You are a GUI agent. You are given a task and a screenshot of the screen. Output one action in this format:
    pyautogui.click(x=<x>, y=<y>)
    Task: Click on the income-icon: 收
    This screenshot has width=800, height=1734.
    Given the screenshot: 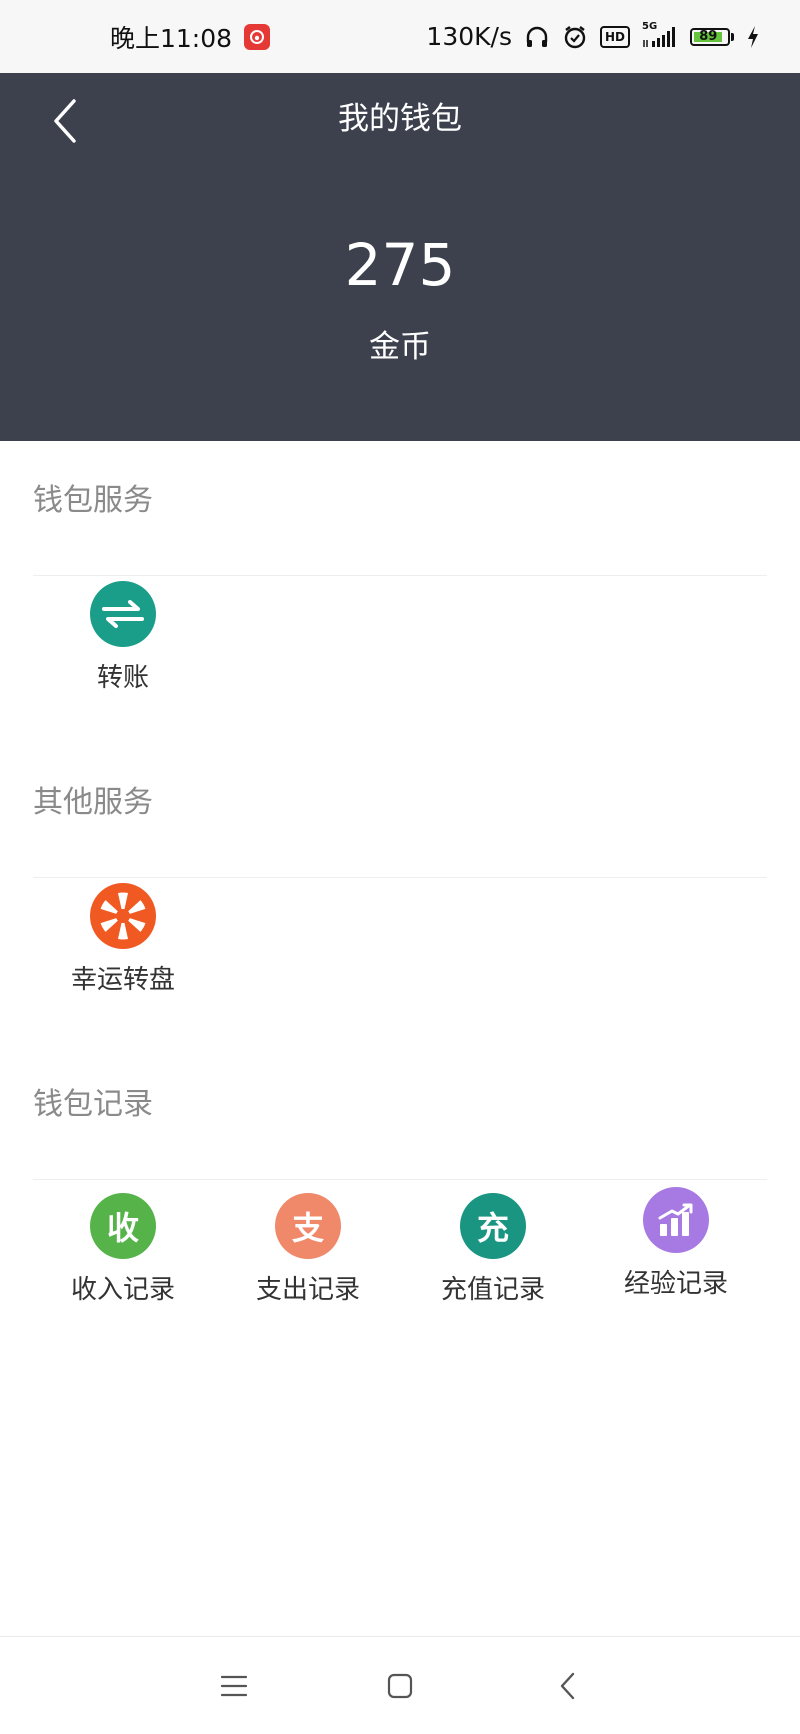 What is the action you would take?
    pyautogui.click(x=123, y=1226)
    